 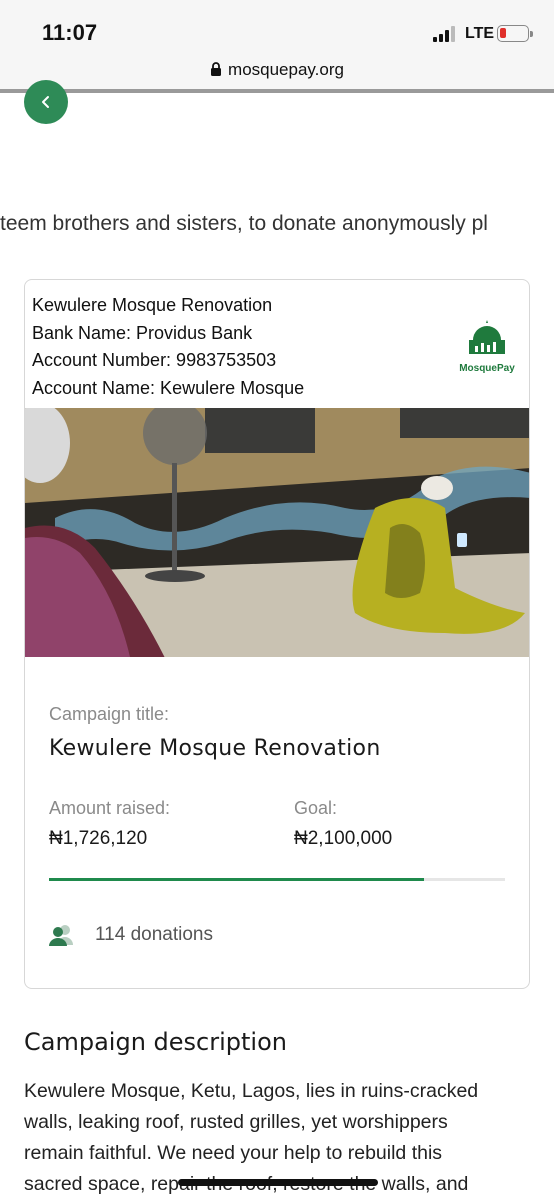 What do you see at coordinates (152, 305) in the screenshot?
I see `bank-campaign-name: Kewulere Mosque Renovation` at bounding box center [152, 305].